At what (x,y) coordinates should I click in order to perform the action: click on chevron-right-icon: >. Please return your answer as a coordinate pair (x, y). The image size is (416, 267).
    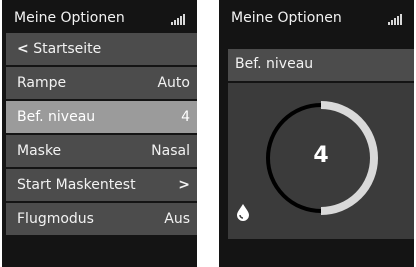
    Looking at the image, I should click on (184, 185).